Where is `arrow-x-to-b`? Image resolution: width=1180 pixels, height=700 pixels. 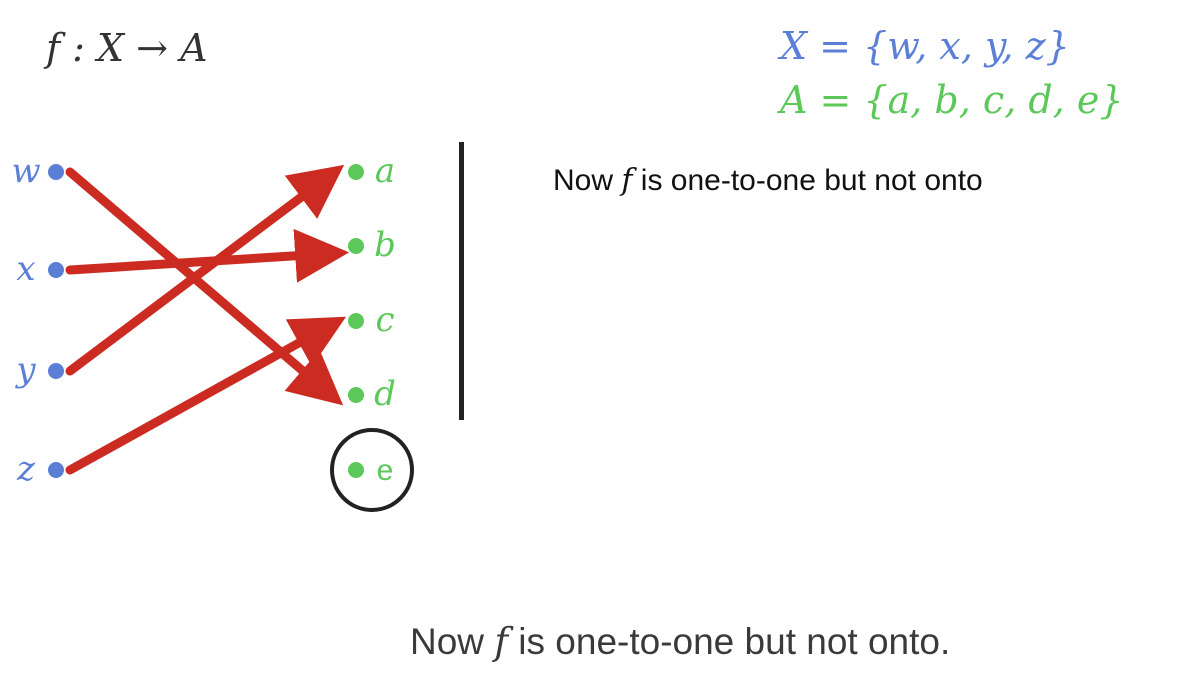
arrow-x-to-b is located at coordinates (207, 255).